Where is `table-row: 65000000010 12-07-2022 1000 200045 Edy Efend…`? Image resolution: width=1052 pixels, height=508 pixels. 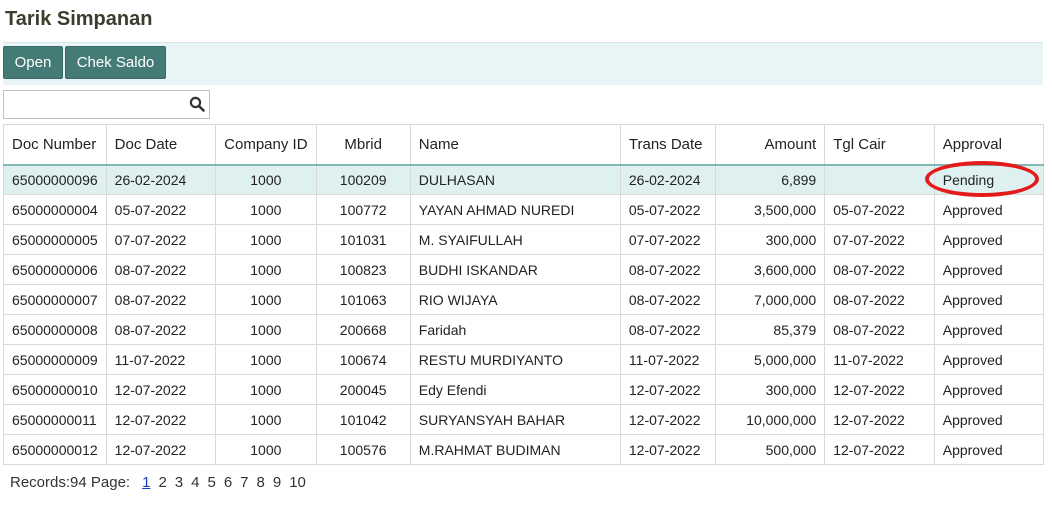 table-row: 65000000010 12-07-2022 1000 200045 Edy Efend… is located at coordinates (524, 389).